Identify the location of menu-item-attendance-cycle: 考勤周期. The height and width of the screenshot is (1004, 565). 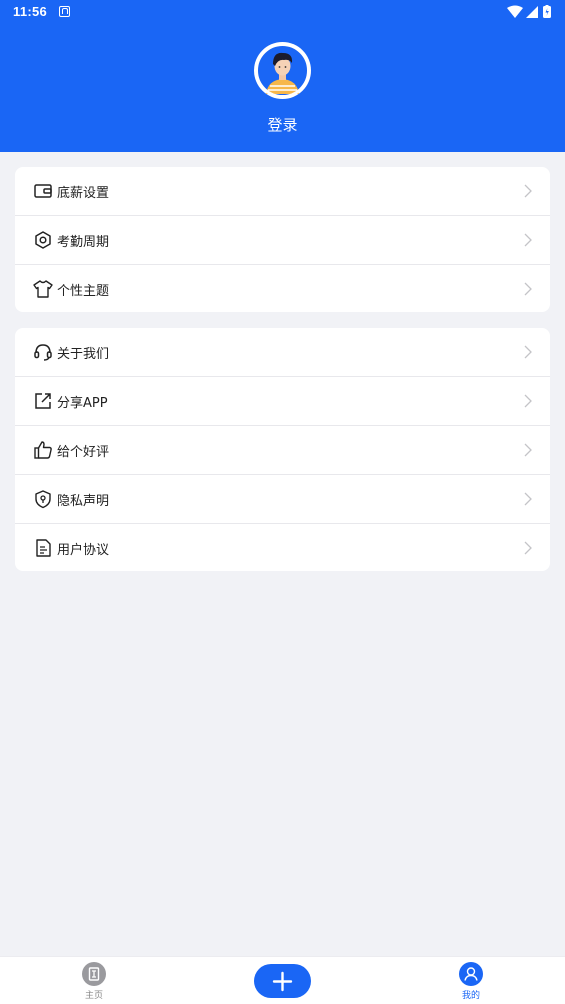
(282, 240).